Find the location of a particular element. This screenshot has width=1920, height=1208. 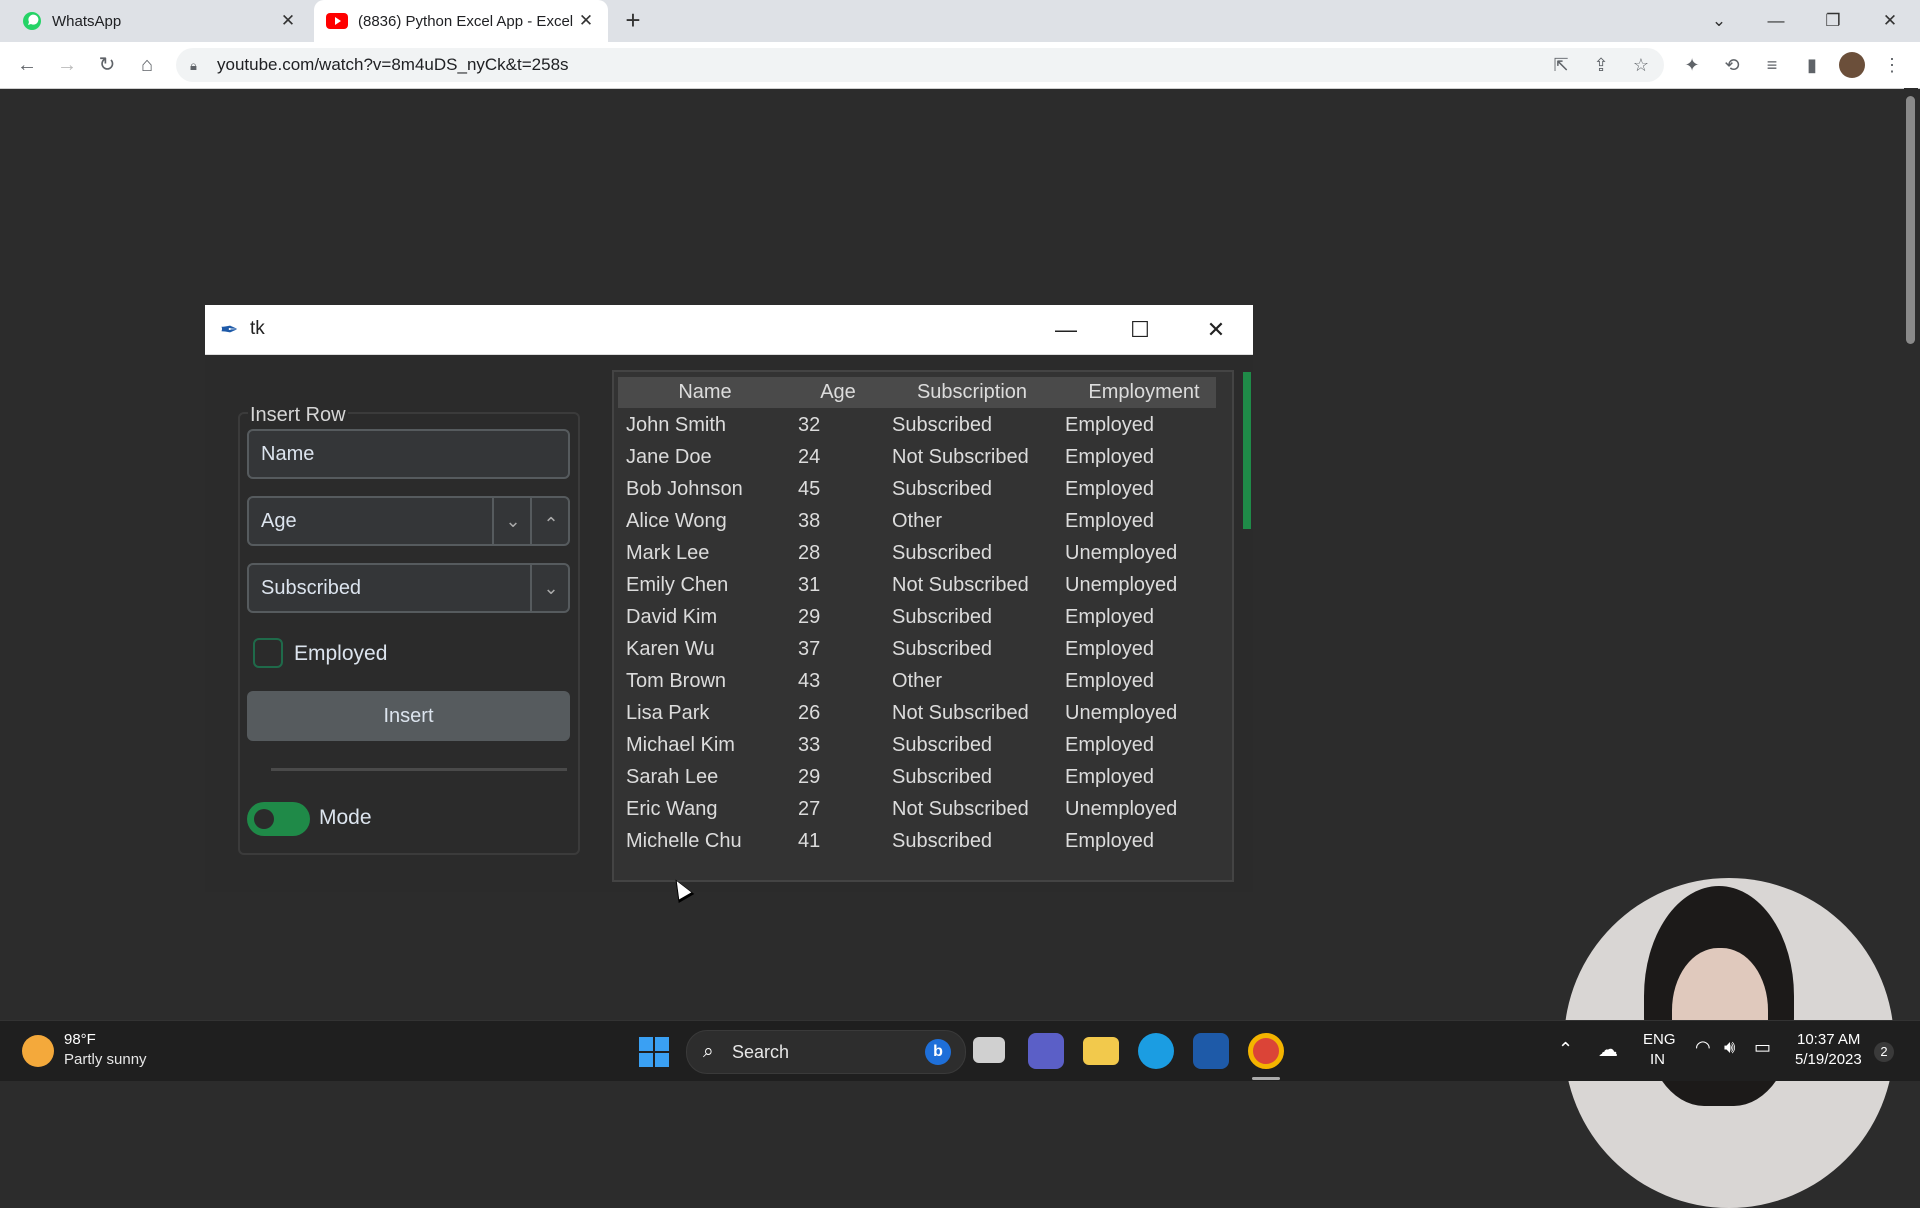

mode-switch is located at coordinates (278, 819).